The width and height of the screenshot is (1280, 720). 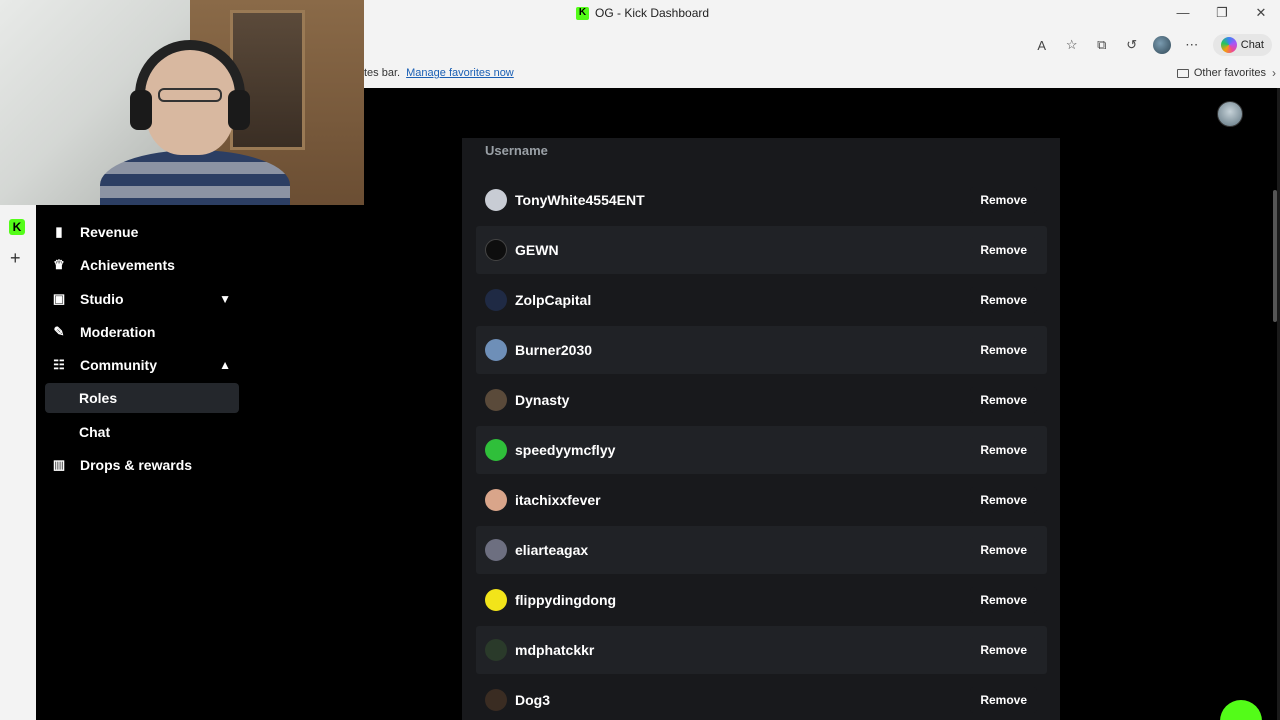 I want to click on table-row: speedyymcflyy Remove, so click(x=761, y=450).